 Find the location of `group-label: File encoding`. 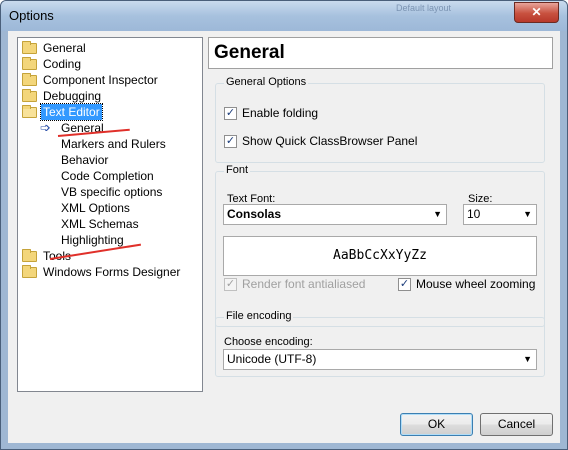

group-label: File encoding is located at coordinates (259, 316).